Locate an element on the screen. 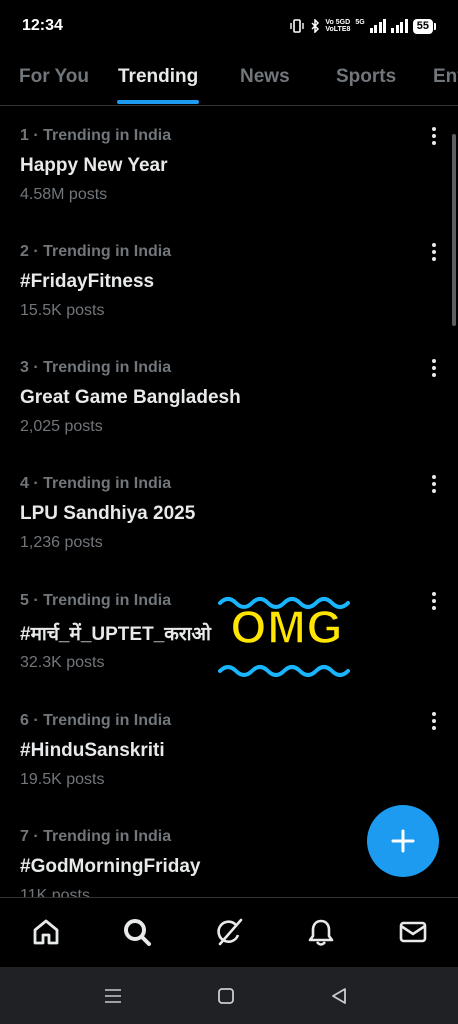 The width and height of the screenshot is (458, 1024). trend-posts: 11K posts is located at coordinates (55, 892).